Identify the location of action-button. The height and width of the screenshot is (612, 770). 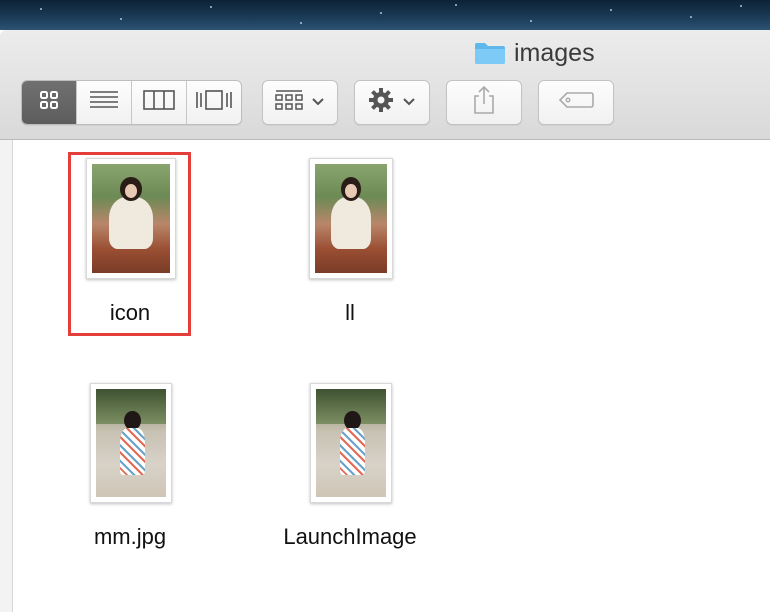
(392, 102).